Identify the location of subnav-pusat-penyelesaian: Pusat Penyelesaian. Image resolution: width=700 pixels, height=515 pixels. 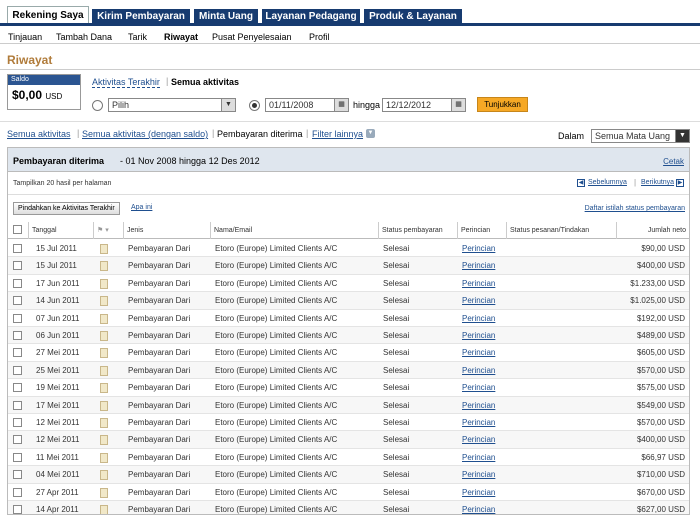
(252, 37).